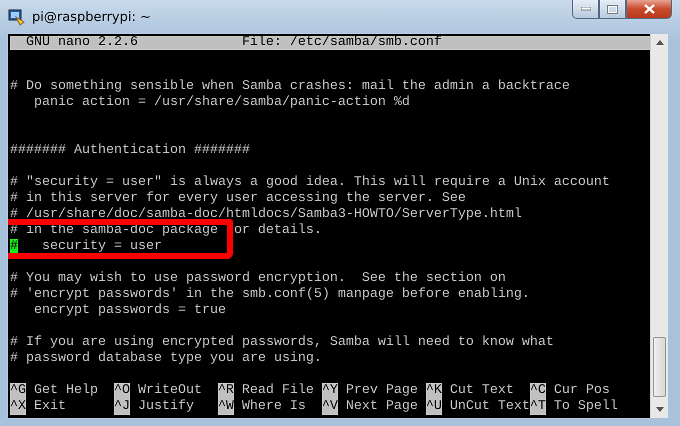 Image resolution: width=680 pixels, height=426 pixels. What do you see at coordinates (266, 215) in the screenshot?
I see `code-line: # /usr/share/doc/samba-doc/htmldocs/Samba3-HOWTO/ServerType.html` at bounding box center [266, 215].